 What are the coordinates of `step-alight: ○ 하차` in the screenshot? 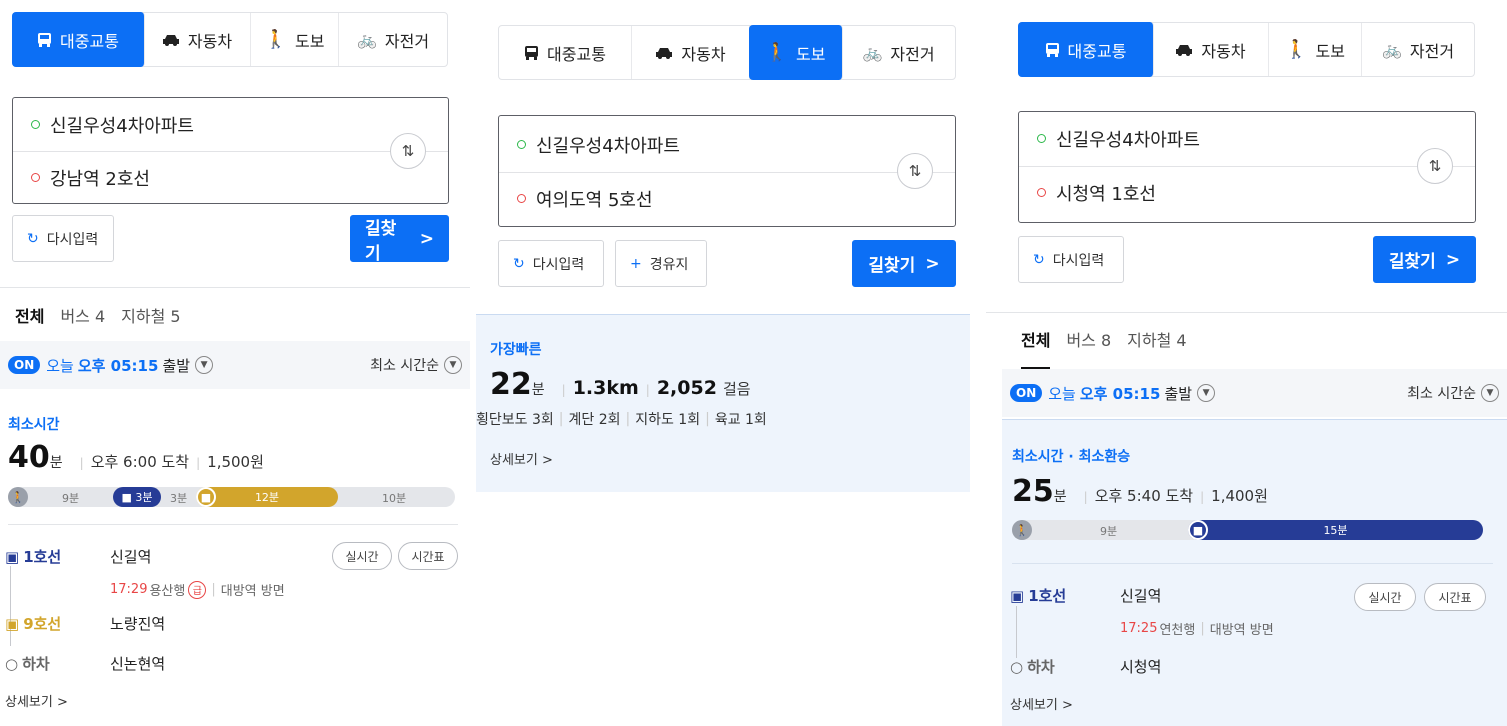 It's located at (27, 663).